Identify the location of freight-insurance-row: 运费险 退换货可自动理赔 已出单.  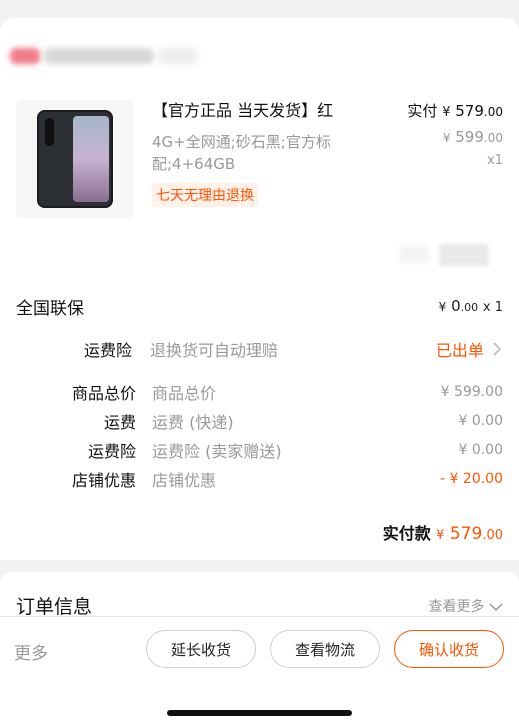
(259, 349).